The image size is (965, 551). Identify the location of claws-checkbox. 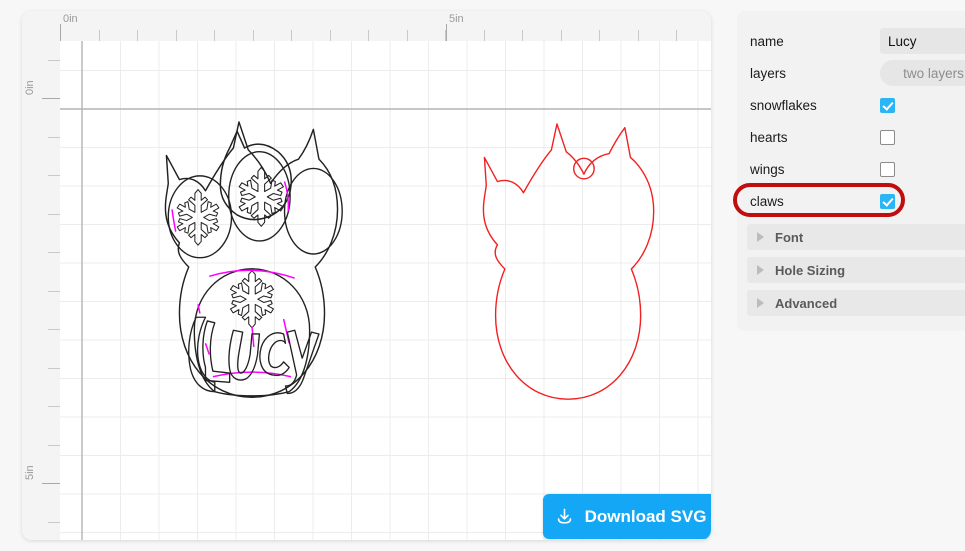
(887, 201).